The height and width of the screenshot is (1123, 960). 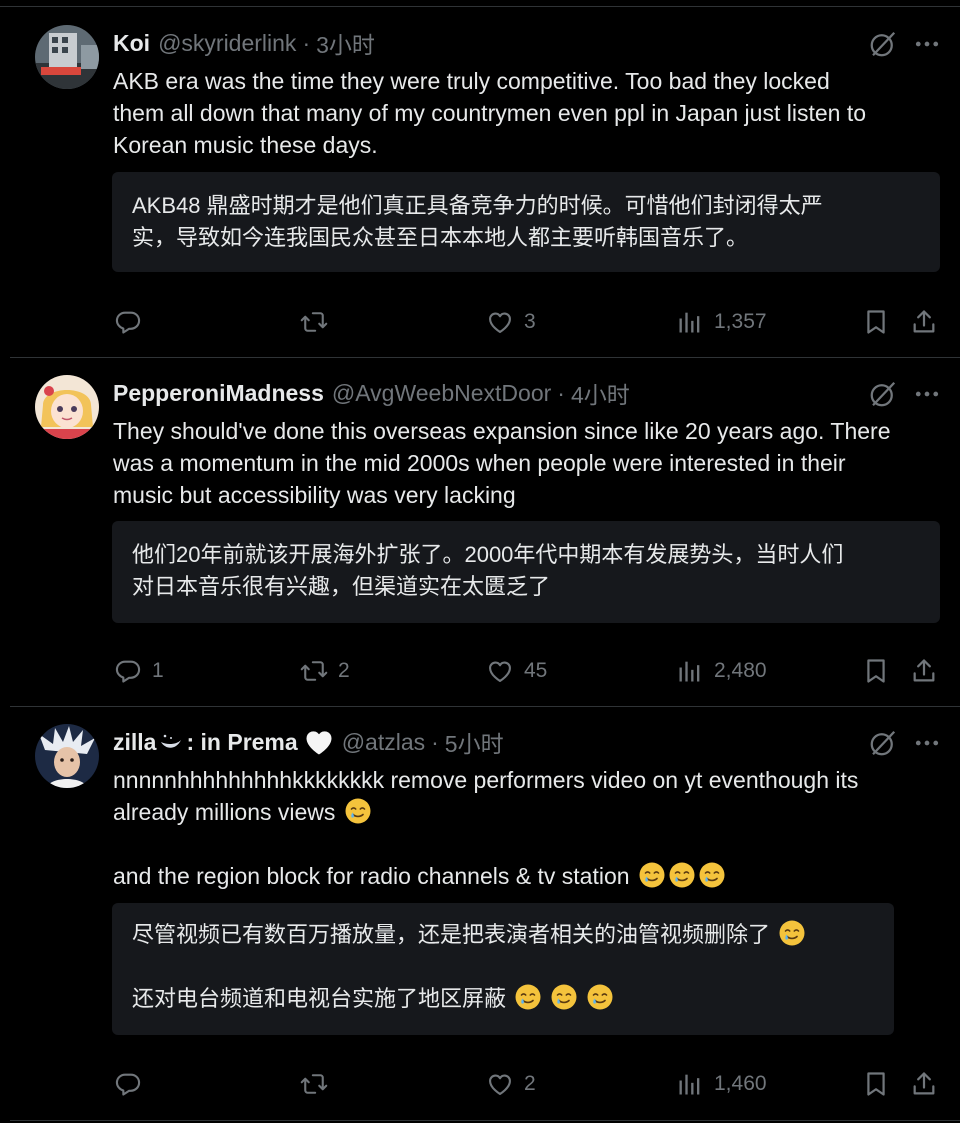 What do you see at coordinates (134, 742) in the screenshot?
I see `display-name: zilla` at bounding box center [134, 742].